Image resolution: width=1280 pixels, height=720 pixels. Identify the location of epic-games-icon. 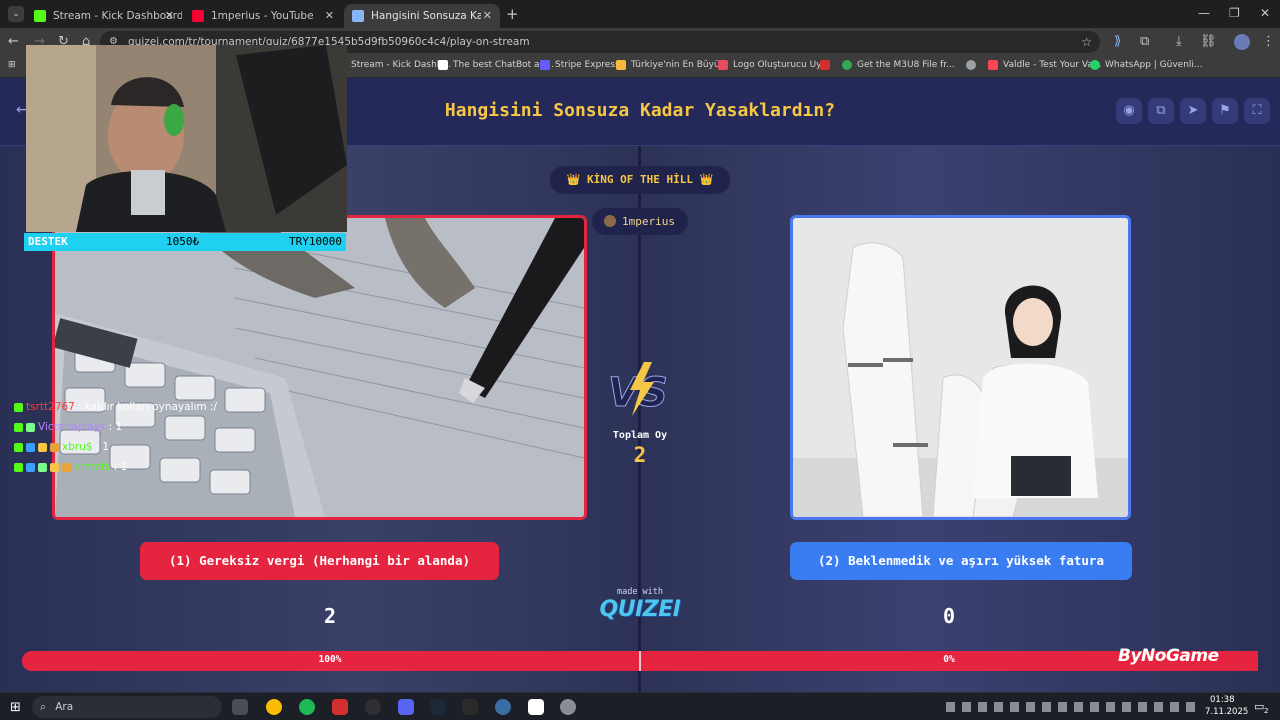
(470, 707).